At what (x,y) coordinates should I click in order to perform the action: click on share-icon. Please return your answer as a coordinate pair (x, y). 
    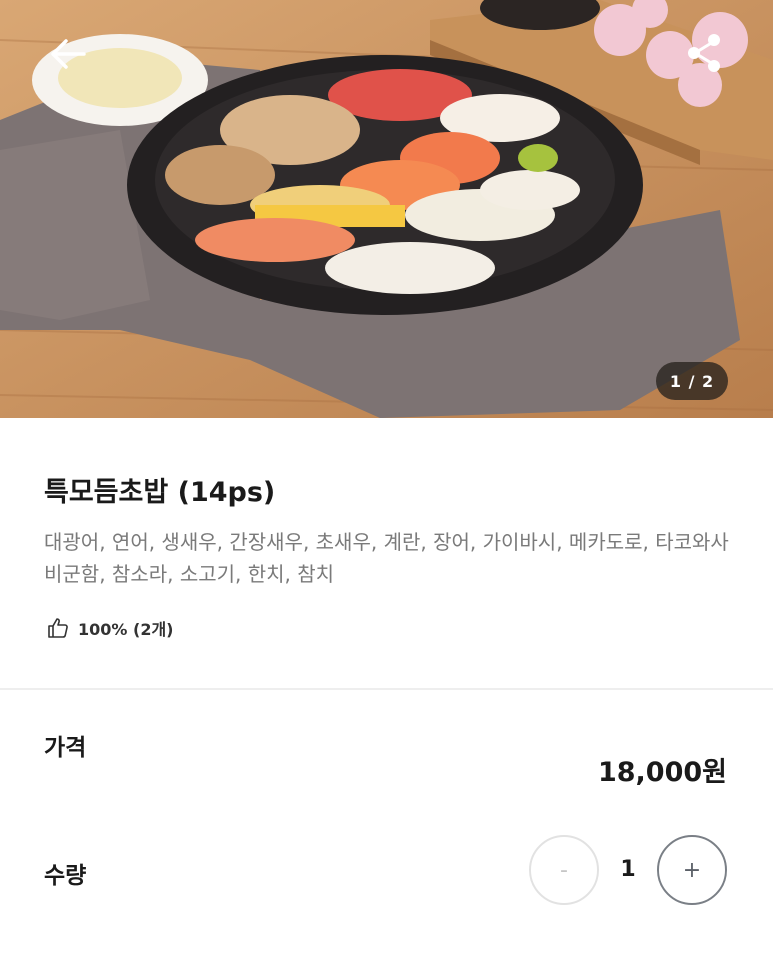
    Looking at the image, I should click on (704, 53).